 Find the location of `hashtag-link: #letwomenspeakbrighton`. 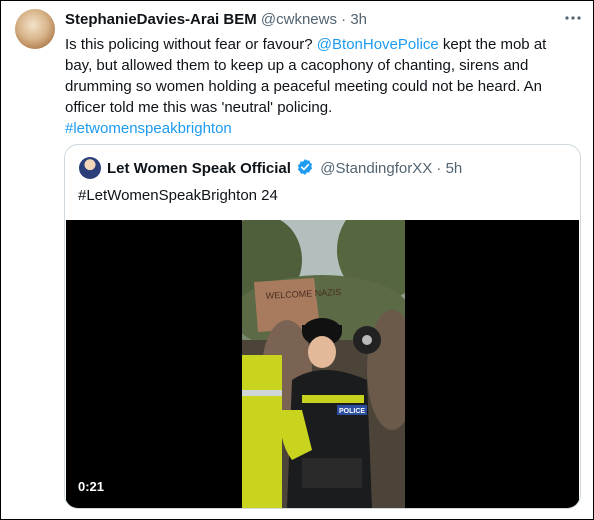

hashtag-link: #letwomenspeakbrighton is located at coordinates (148, 128).